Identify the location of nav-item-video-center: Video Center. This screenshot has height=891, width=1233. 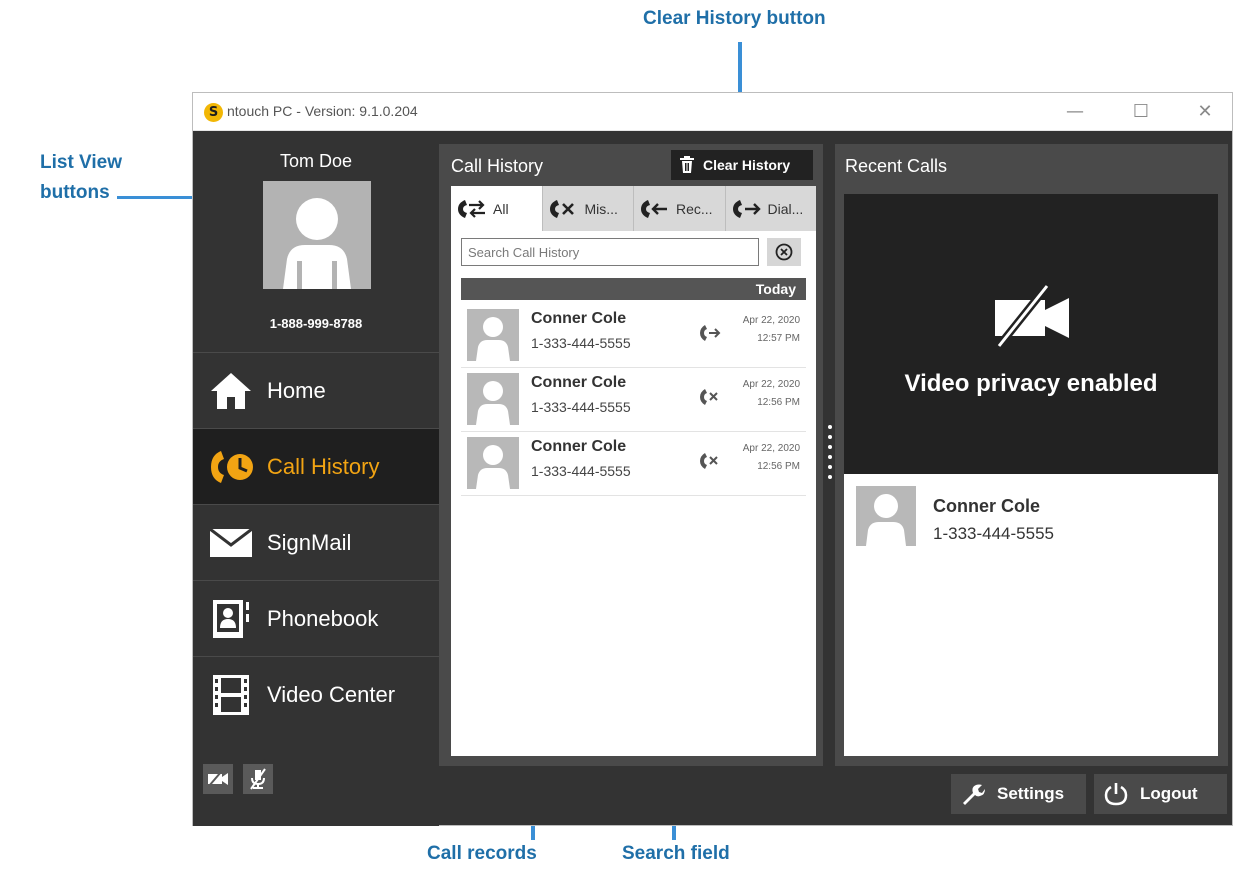
(316, 694).